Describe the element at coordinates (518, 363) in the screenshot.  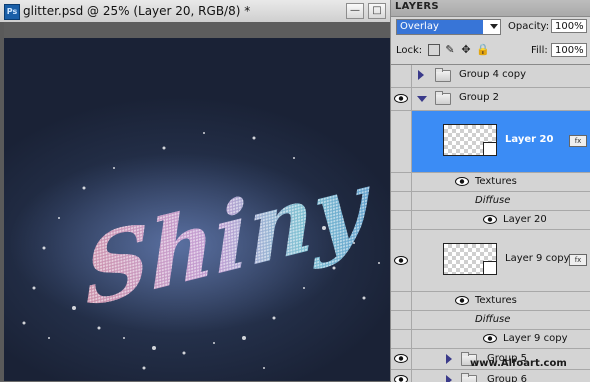
I see `watermark: www.Alfoart.com` at that location.